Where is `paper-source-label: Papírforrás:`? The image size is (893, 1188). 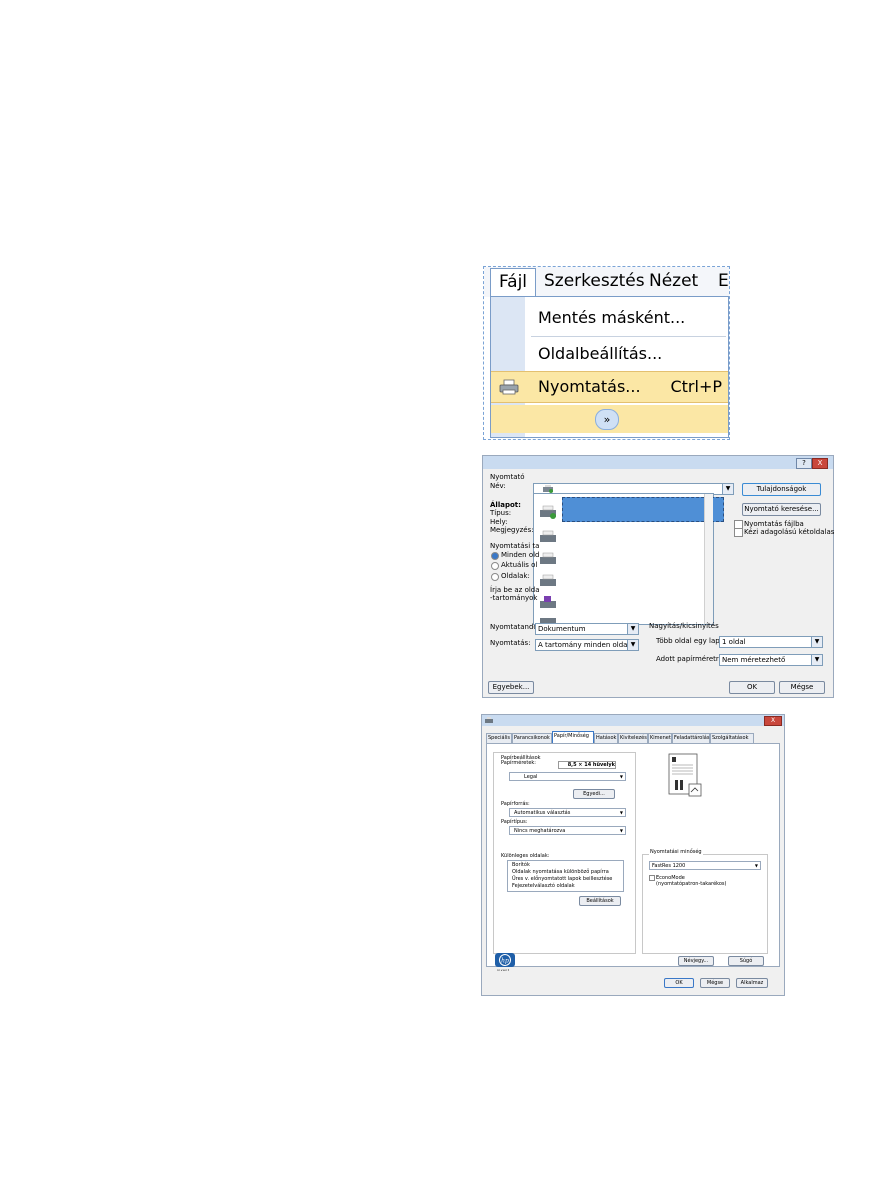
paper-source-label: Papírforrás: is located at coordinates (515, 804).